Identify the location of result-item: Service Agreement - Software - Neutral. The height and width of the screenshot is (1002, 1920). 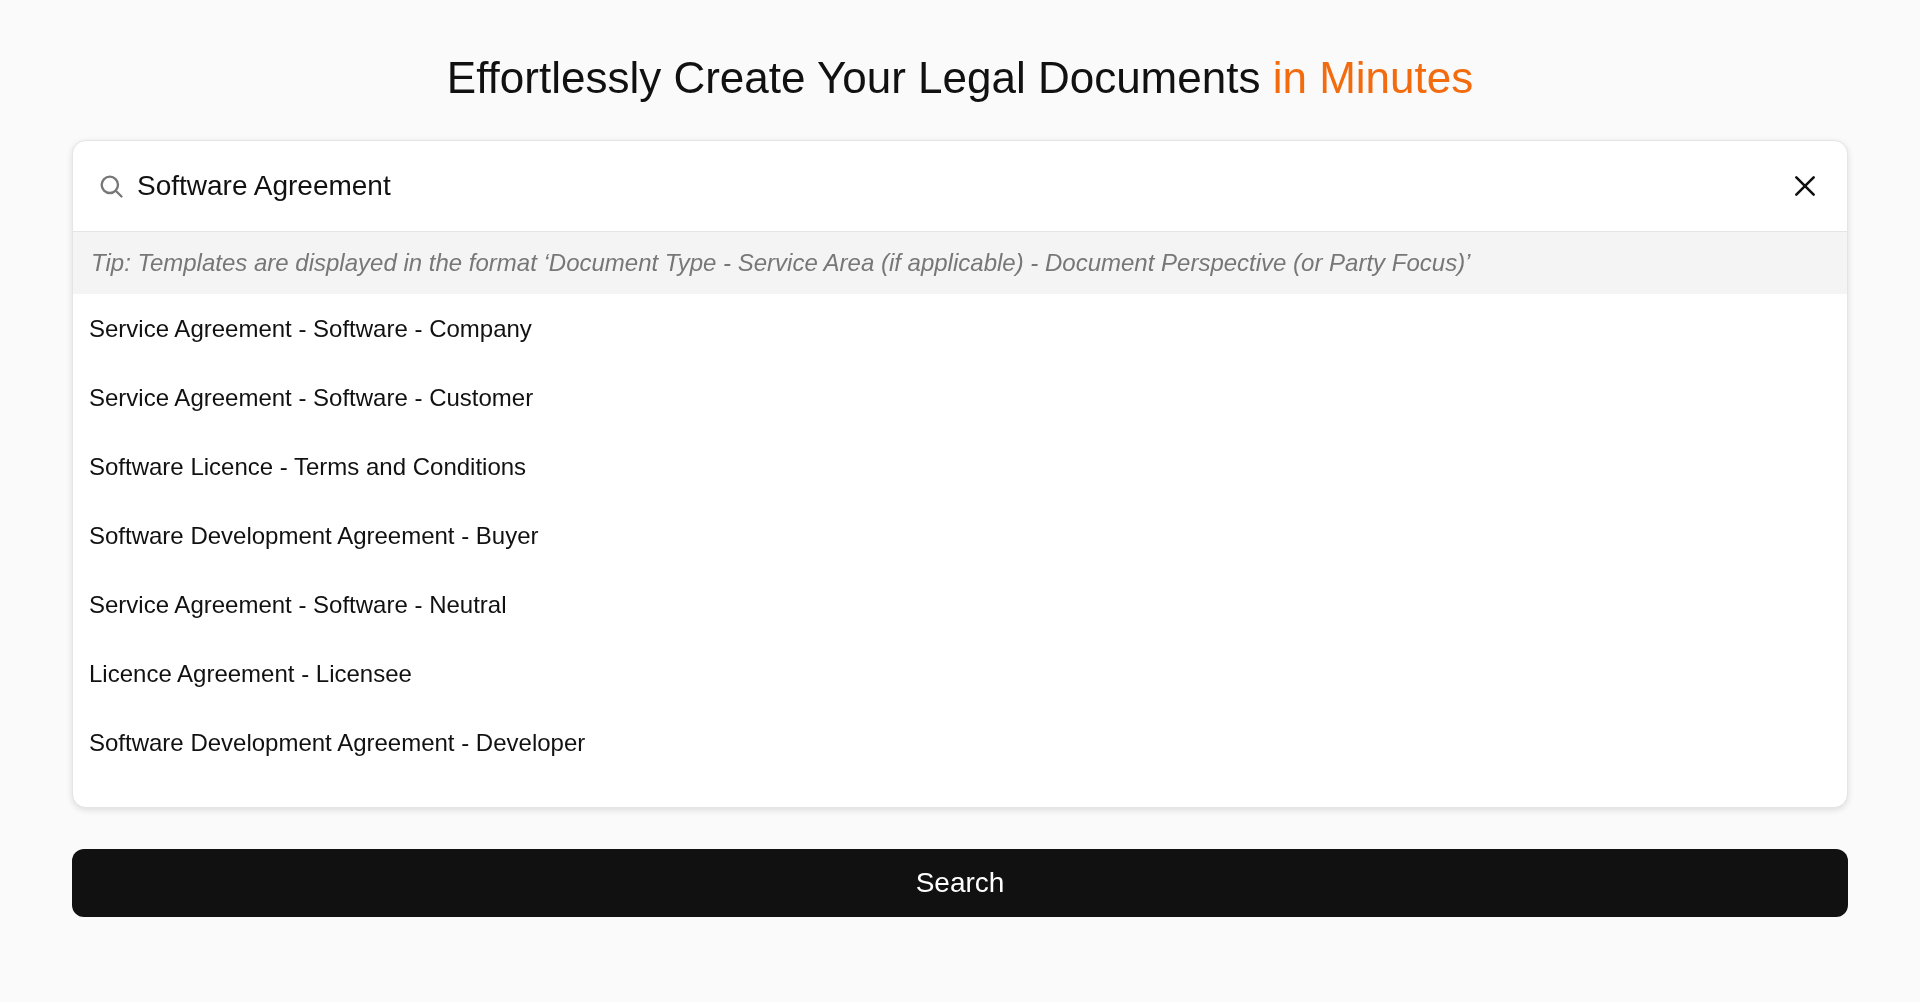
(298, 604).